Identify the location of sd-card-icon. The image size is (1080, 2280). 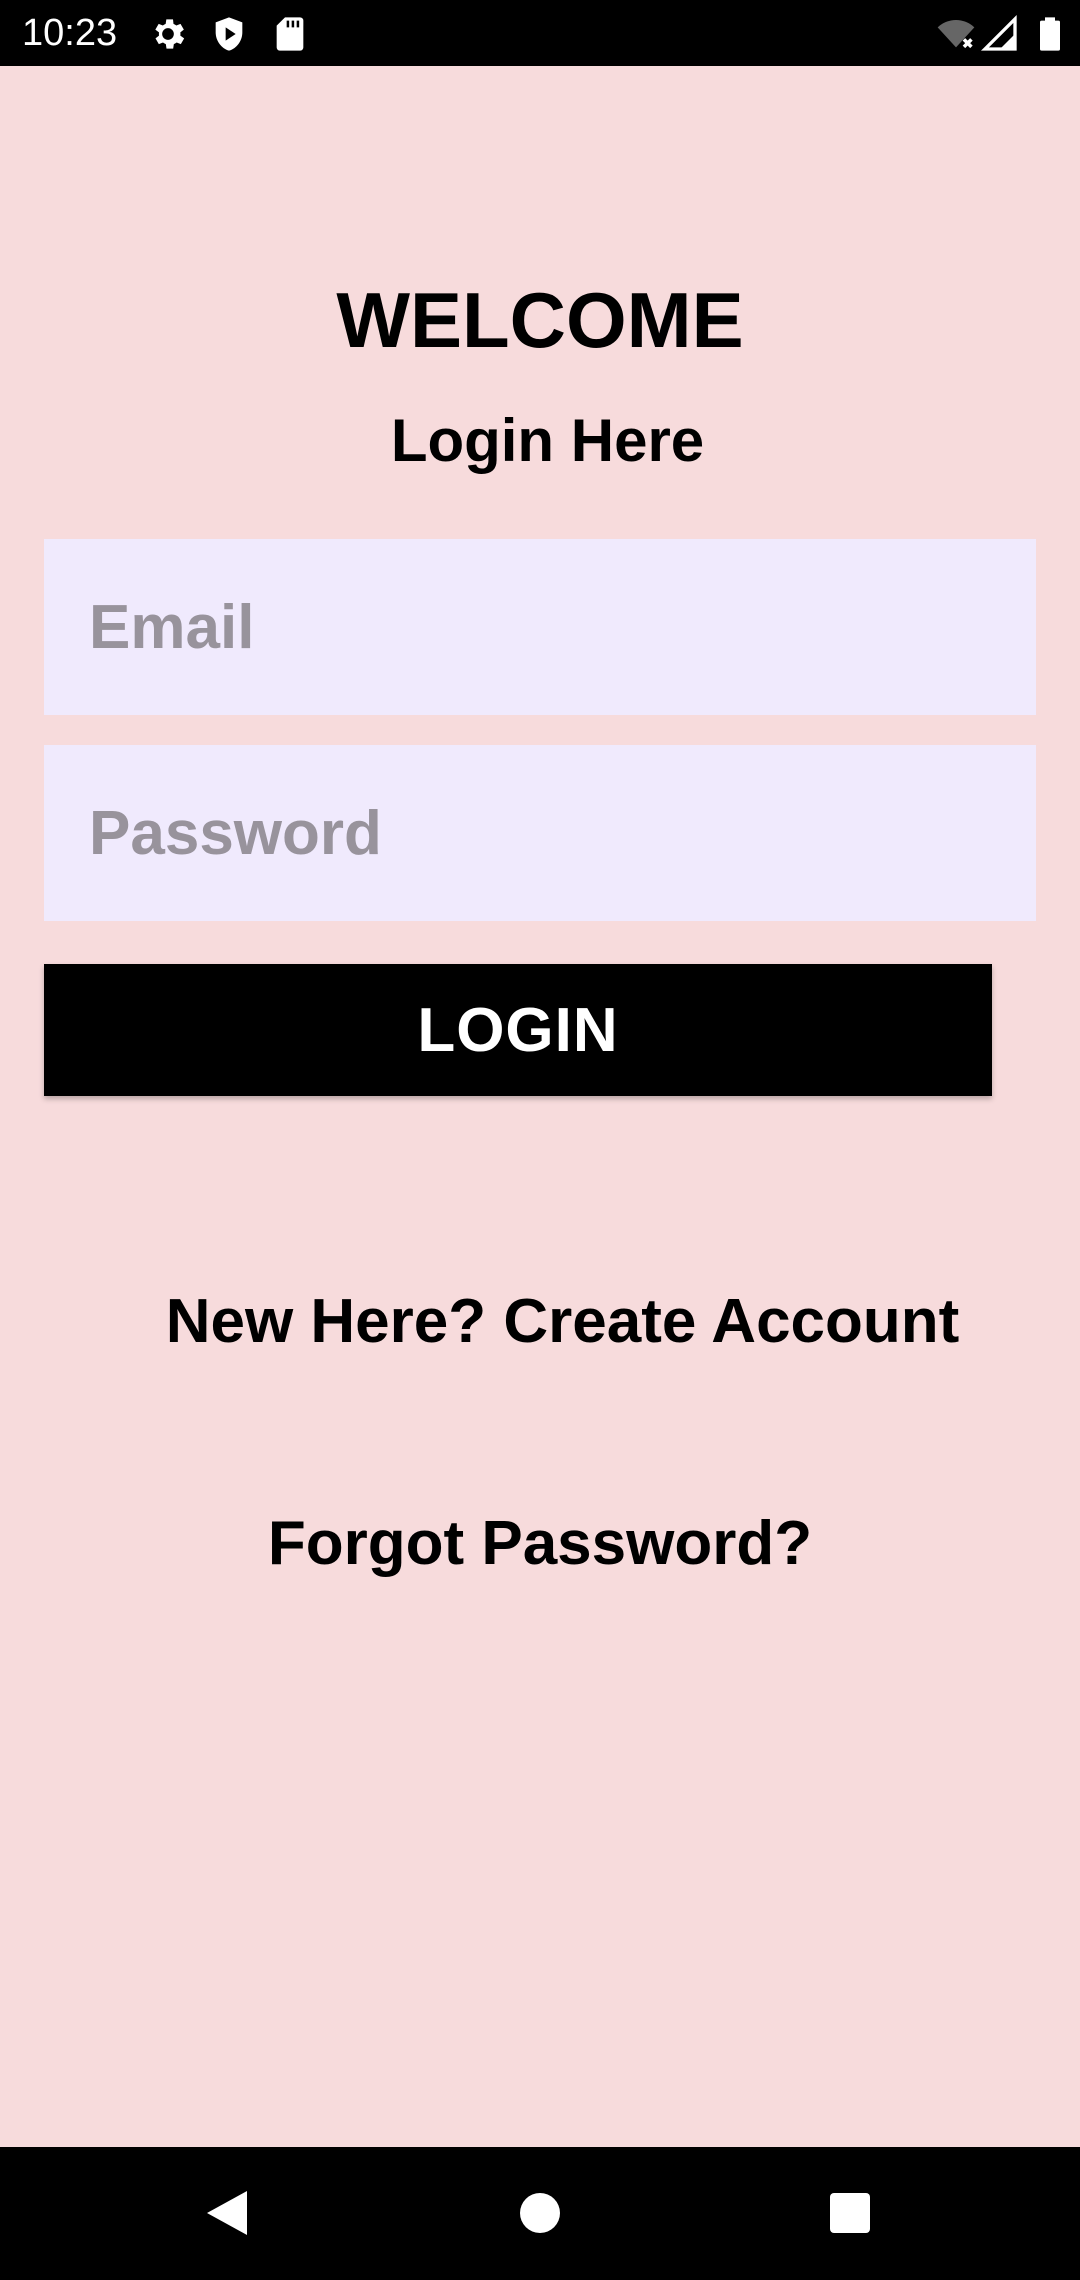
(290, 34).